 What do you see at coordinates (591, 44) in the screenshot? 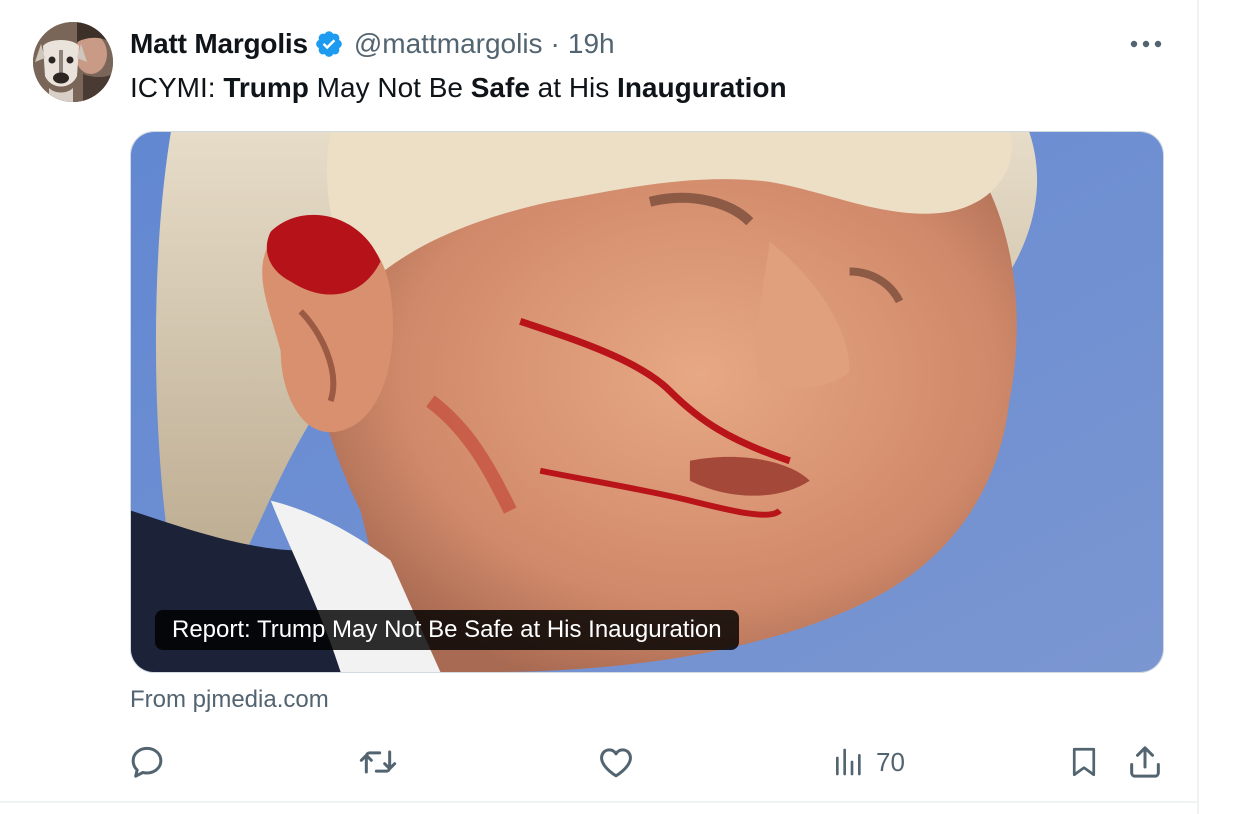
I see `post-timestamp: 19h` at bounding box center [591, 44].